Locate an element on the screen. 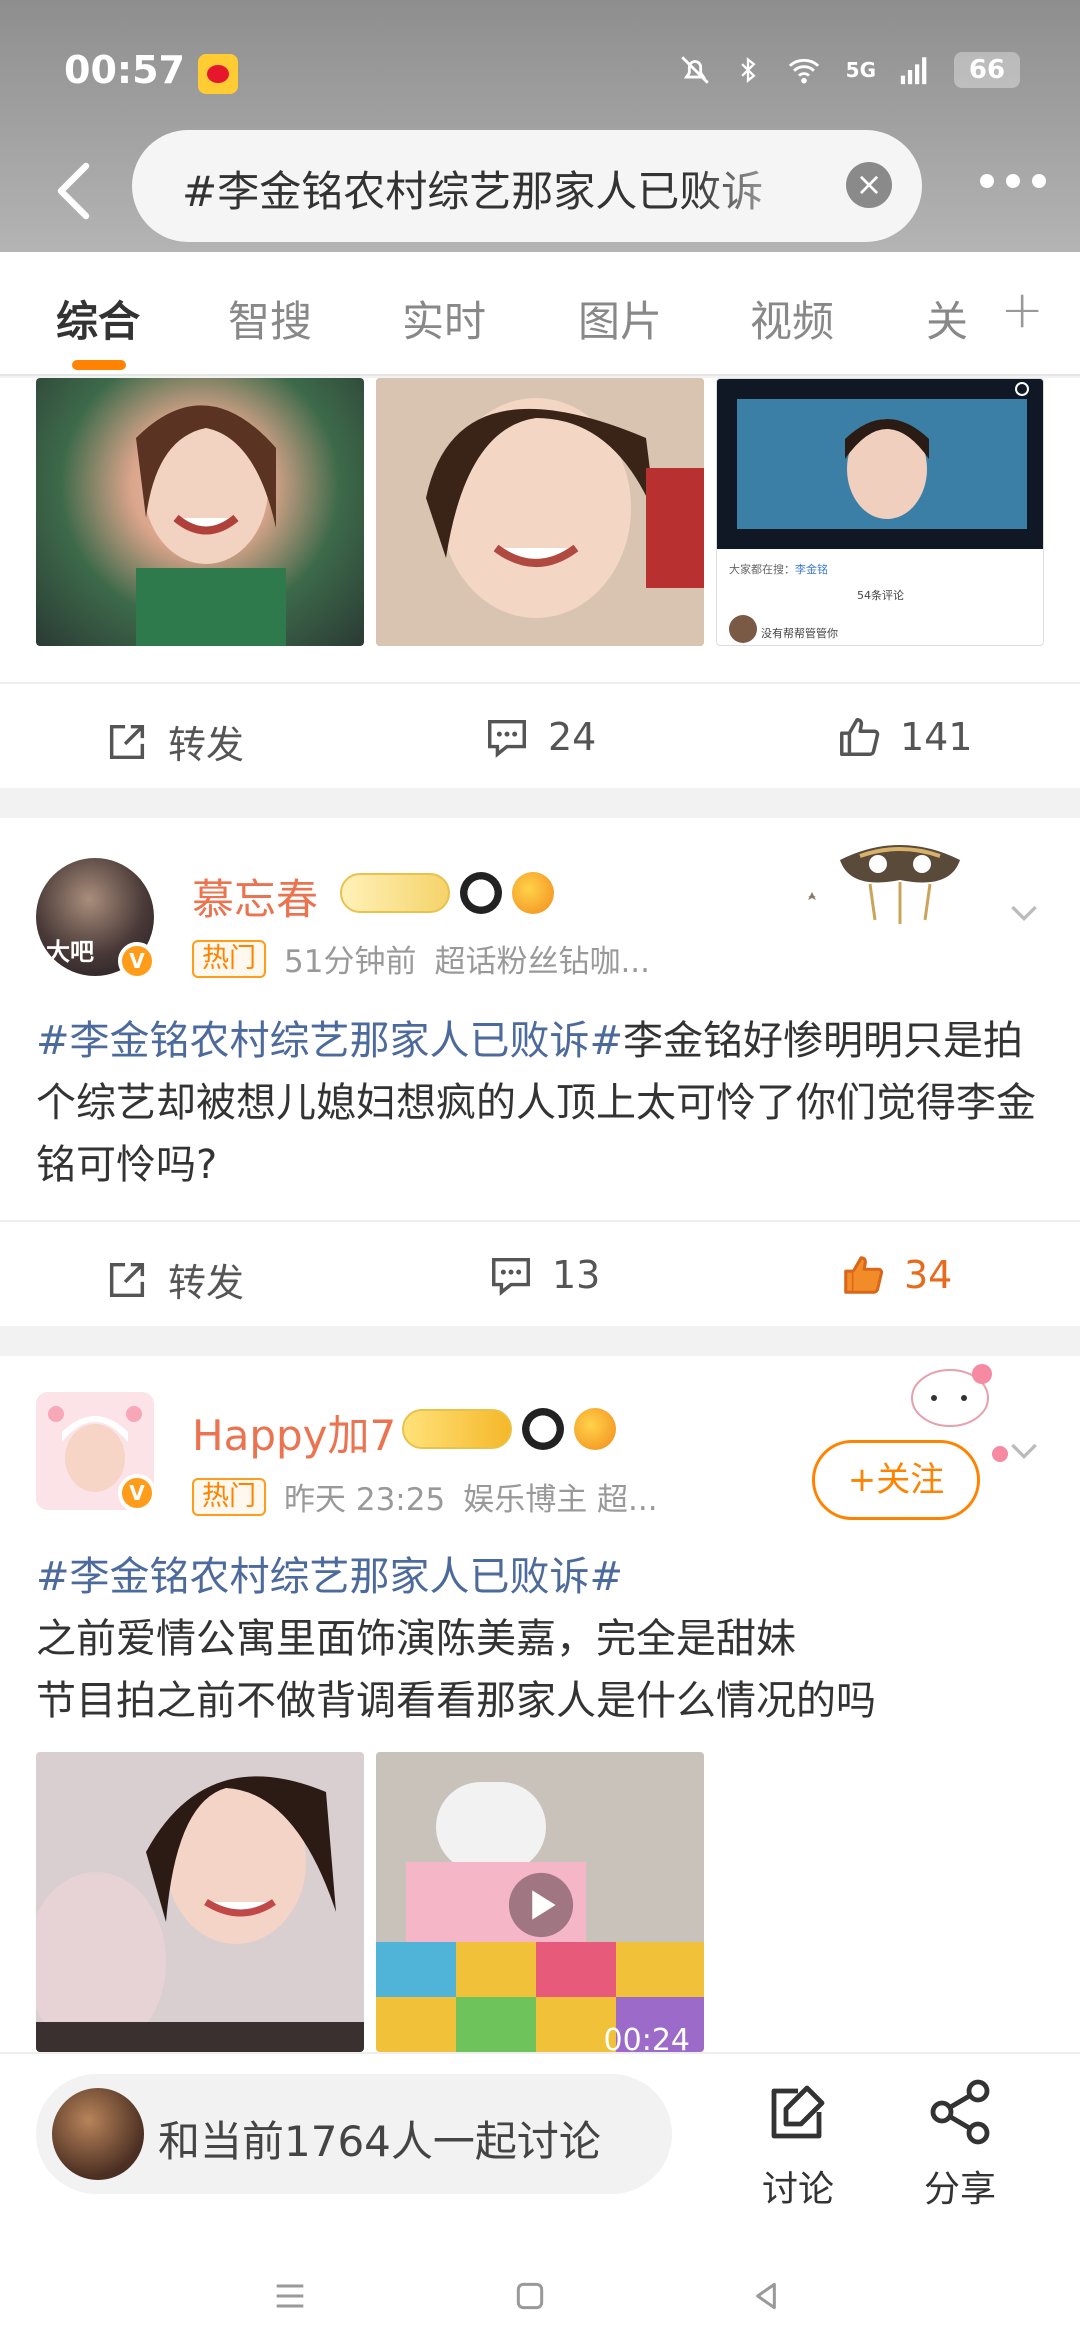 The width and height of the screenshot is (1080, 2344). discuss-input: 和当前1764人一起讨论 is located at coordinates (354, 2134).